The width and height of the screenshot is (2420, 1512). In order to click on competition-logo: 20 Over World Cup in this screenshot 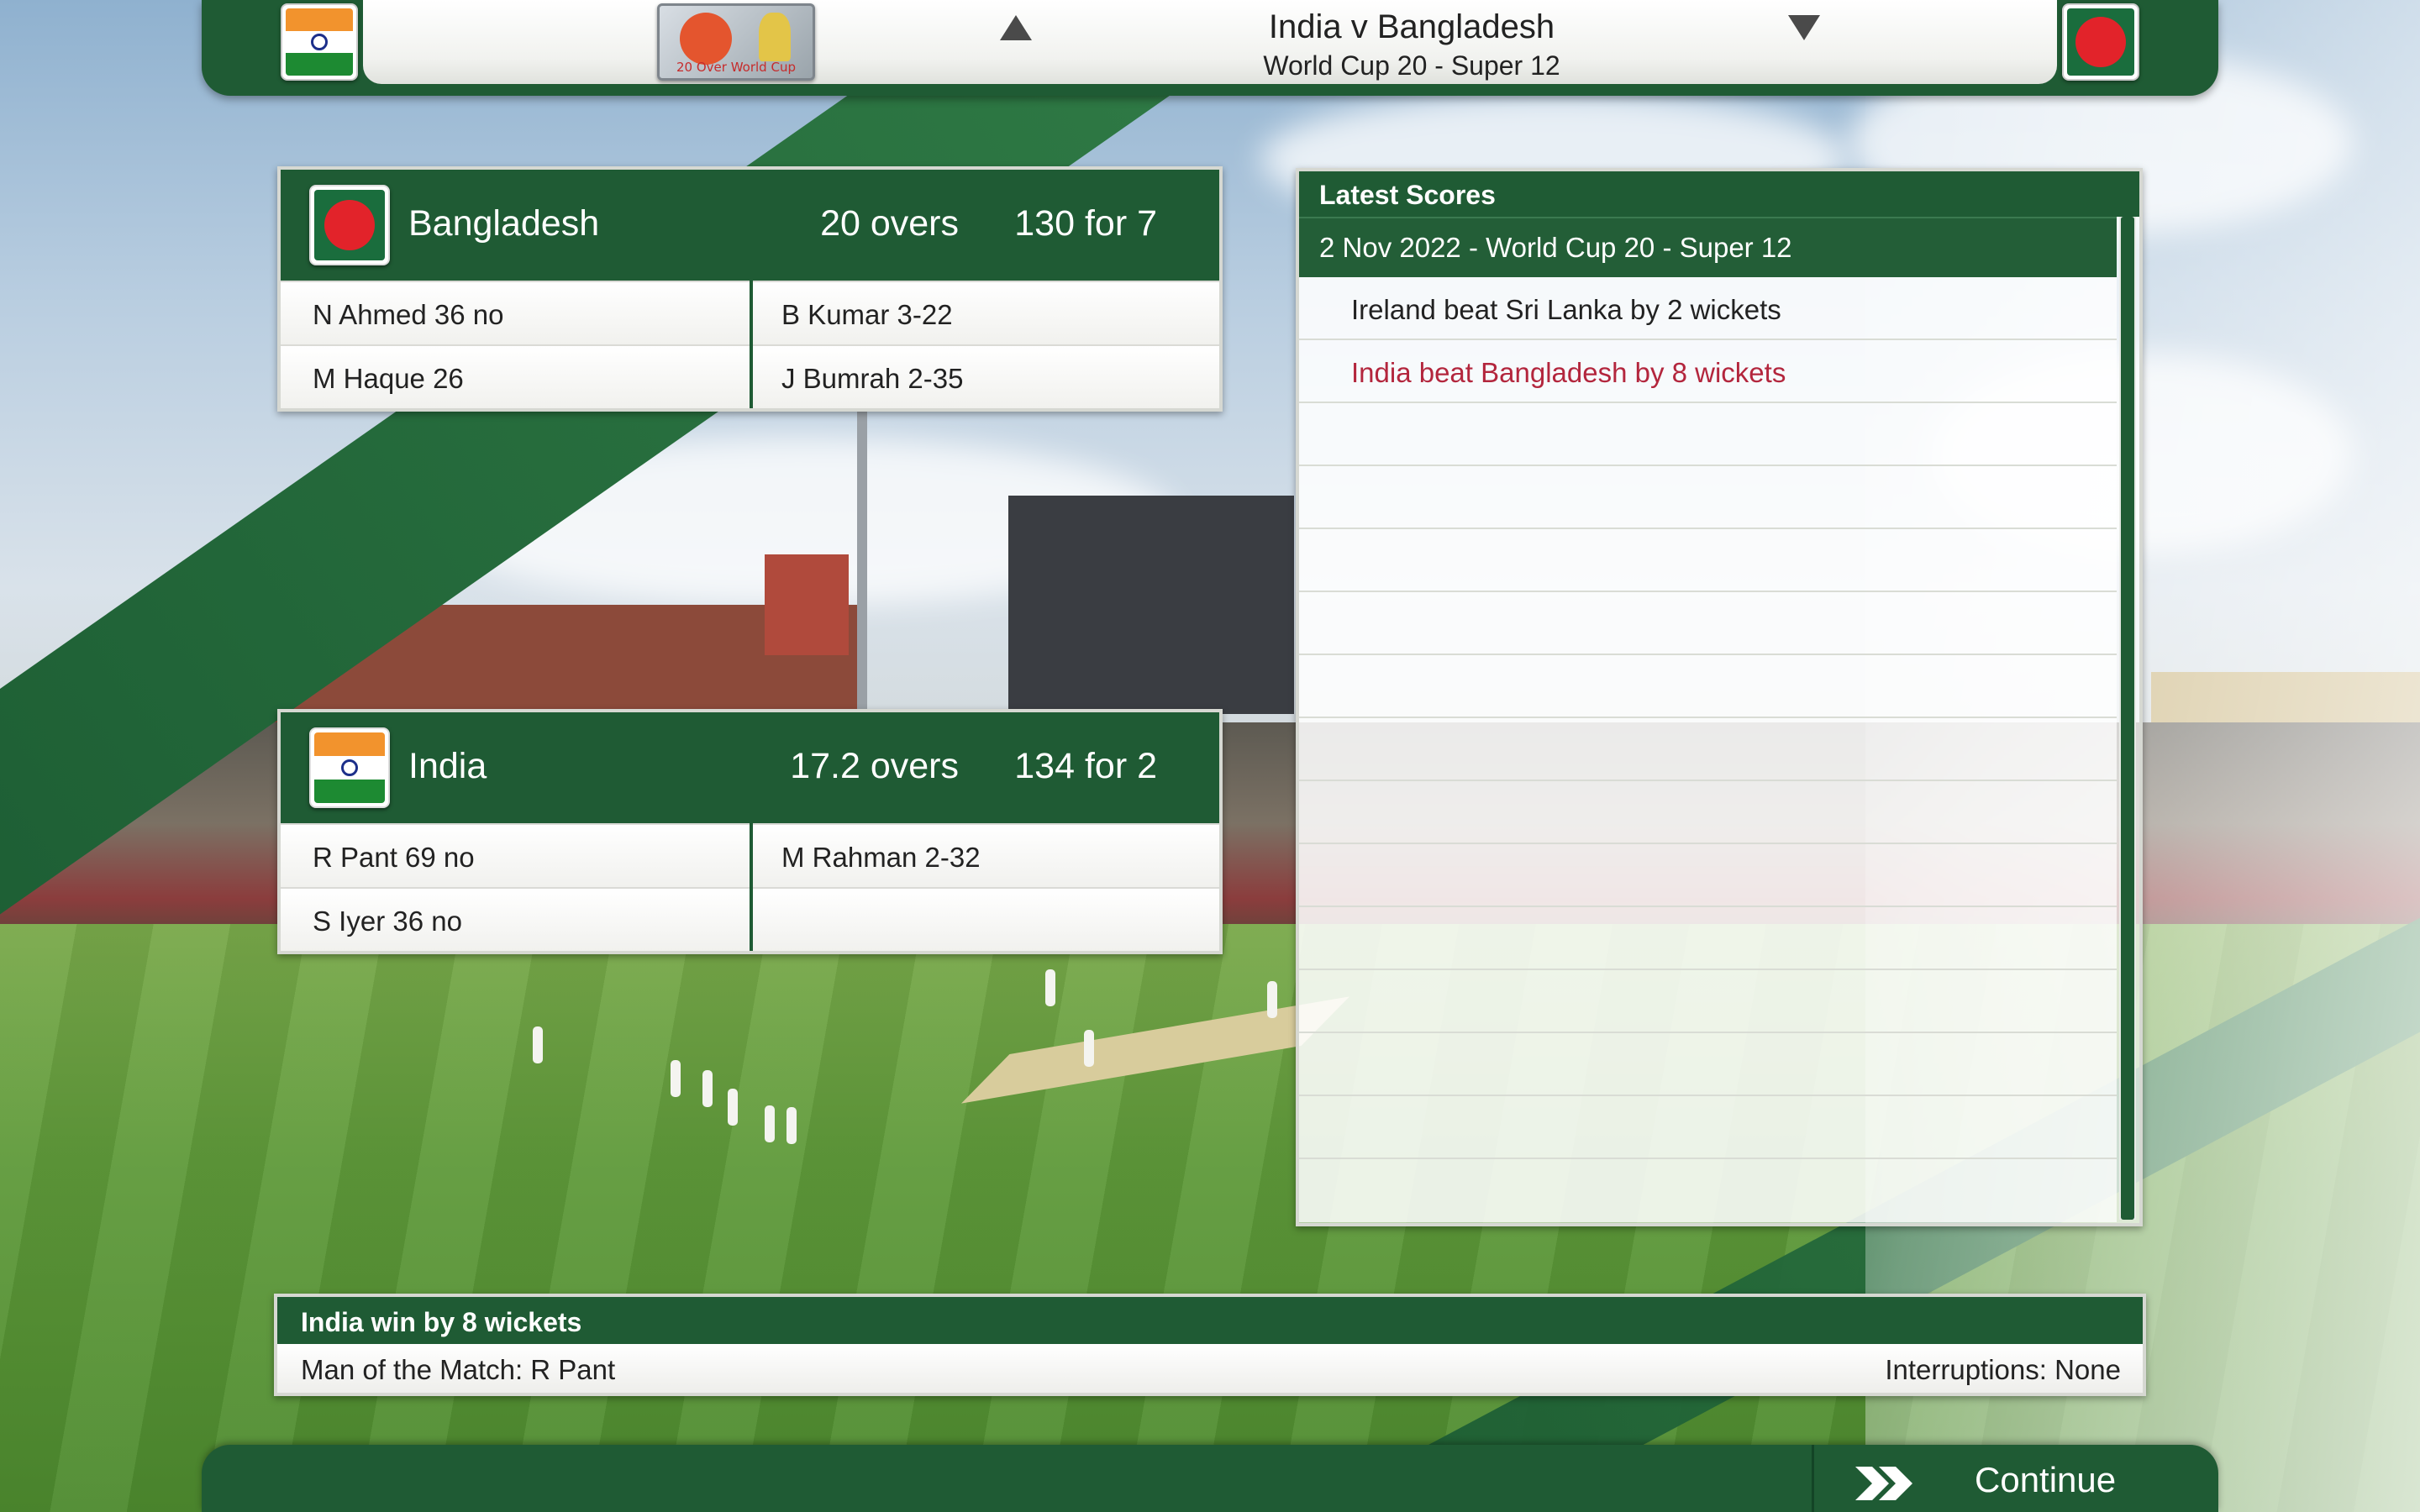, I will do `click(736, 42)`.